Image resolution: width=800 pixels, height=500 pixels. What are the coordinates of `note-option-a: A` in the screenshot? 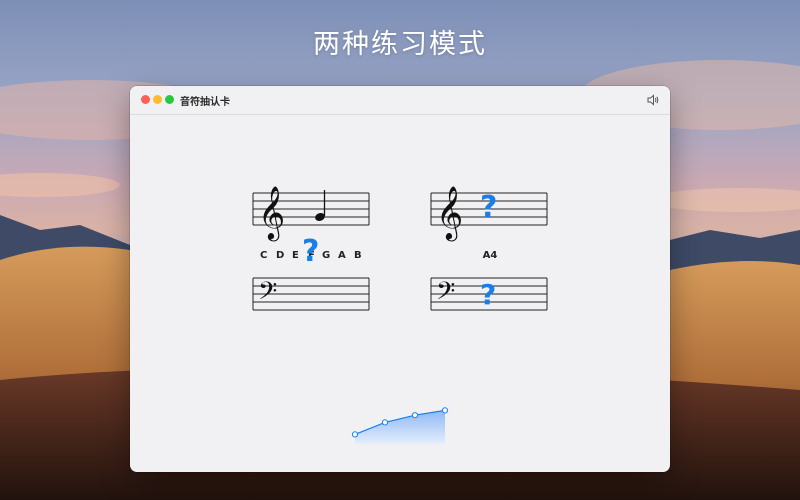 It's located at (342, 255).